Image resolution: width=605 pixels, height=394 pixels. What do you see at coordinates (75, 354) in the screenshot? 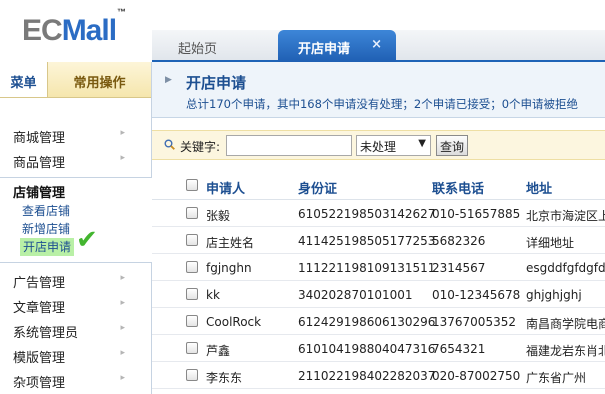
I see `sidebar-item-templates: 模版管理 ▸` at bounding box center [75, 354].